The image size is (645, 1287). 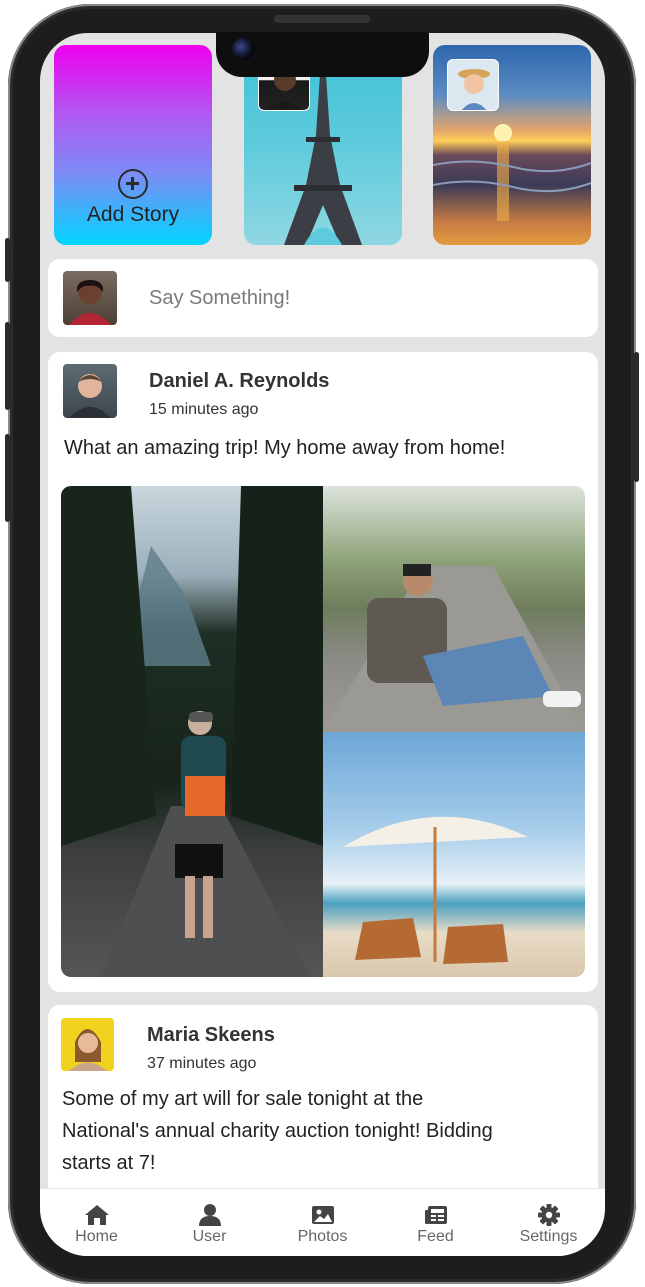 I want to click on user-icon, so click(x=210, y=1215).